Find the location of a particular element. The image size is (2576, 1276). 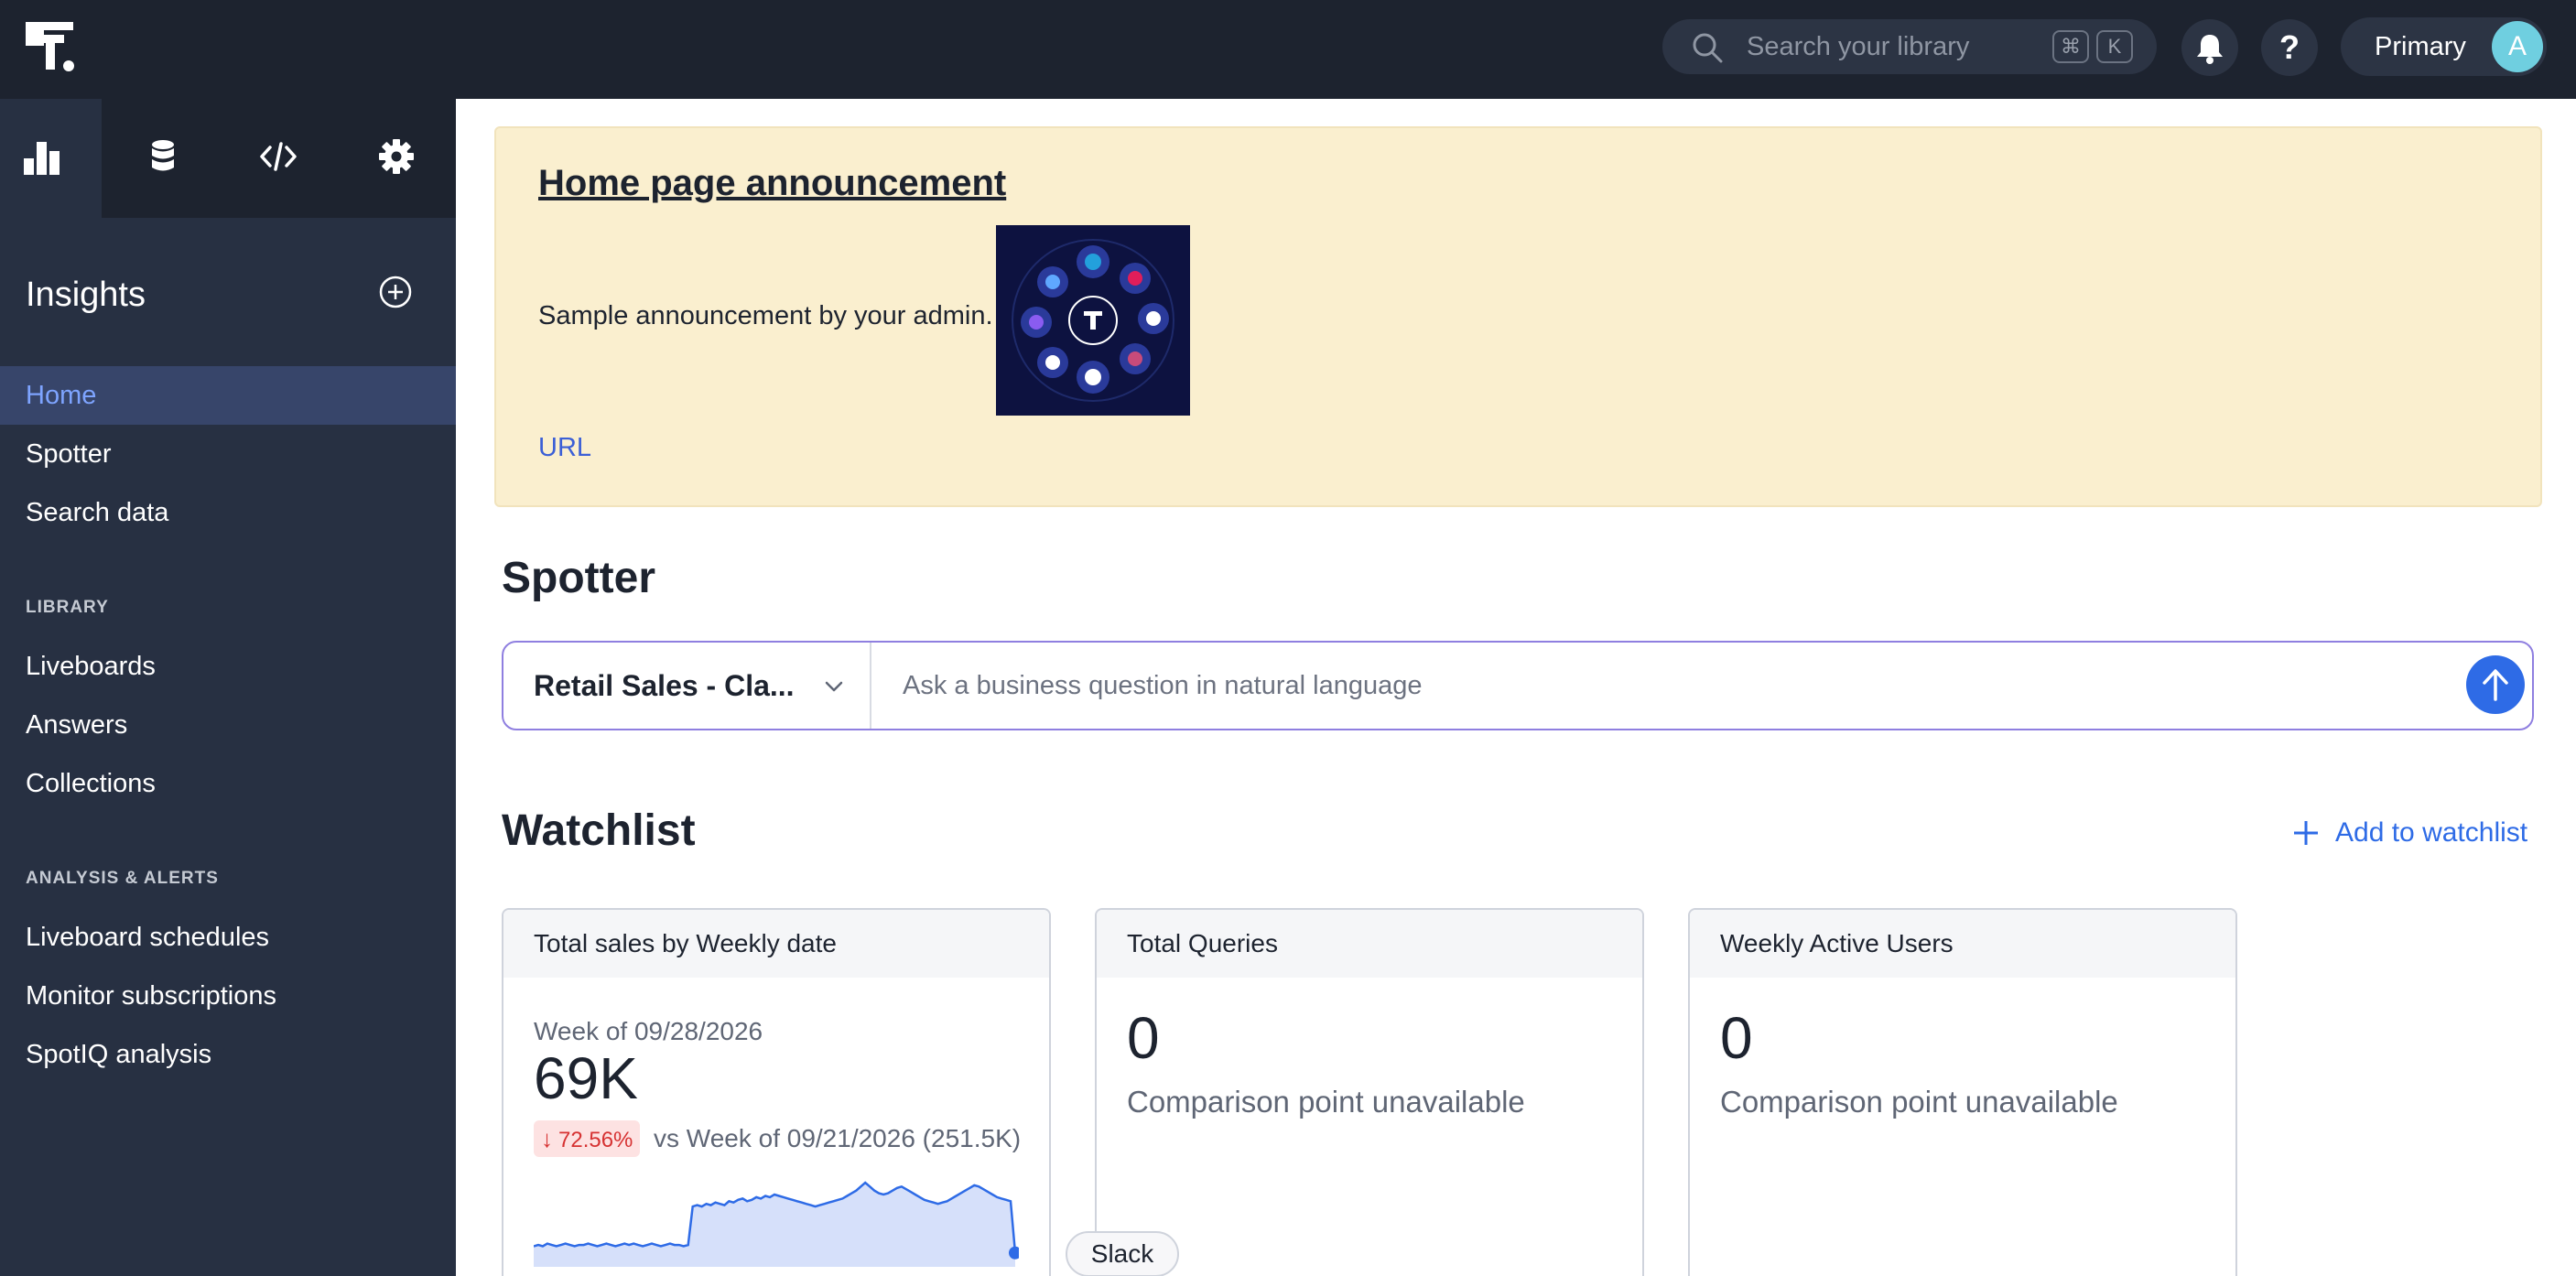

tab-insights is located at coordinates (51, 159).